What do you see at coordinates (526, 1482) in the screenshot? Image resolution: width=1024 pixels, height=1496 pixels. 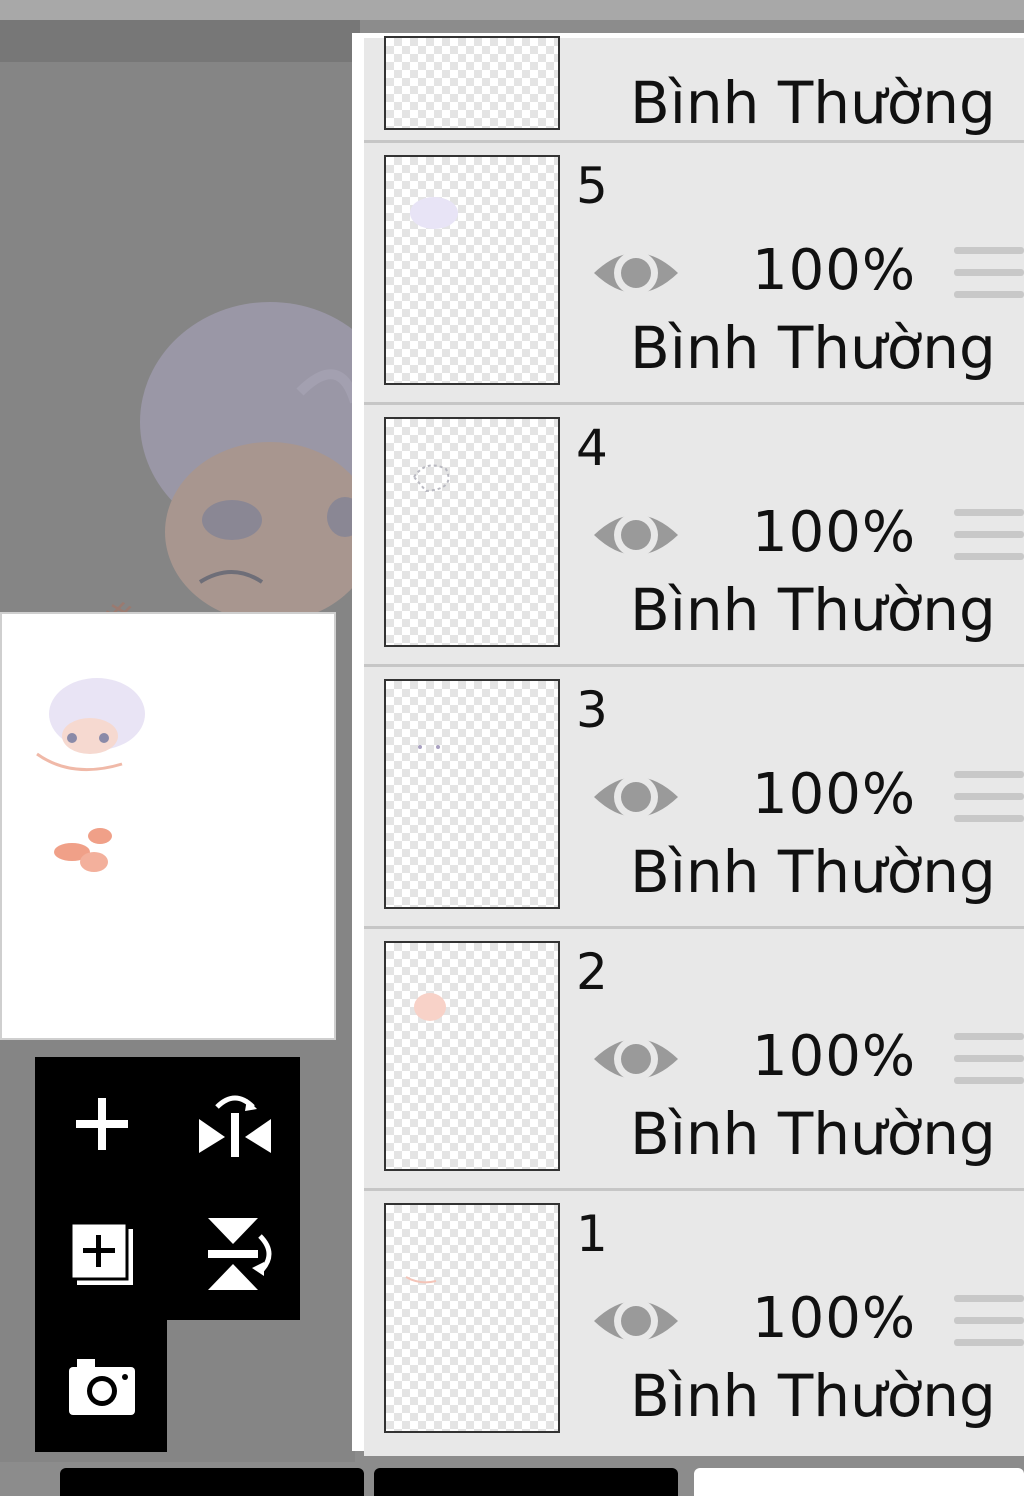 I see `bottom-button-middle` at bounding box center [526, 1482].